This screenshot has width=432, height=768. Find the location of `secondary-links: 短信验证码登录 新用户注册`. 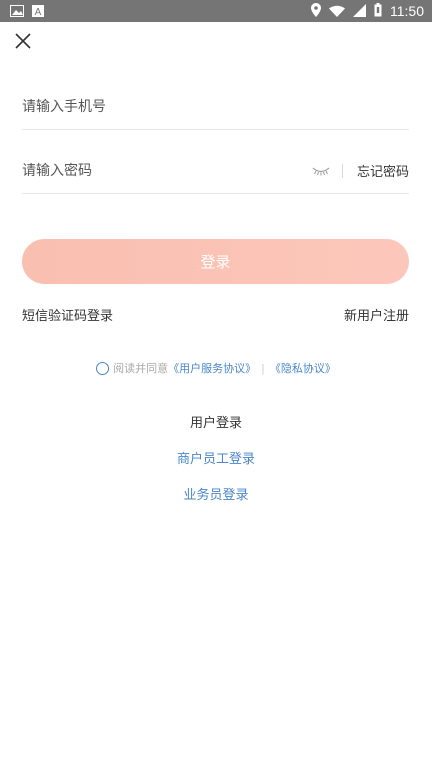

secondary-links: 短信验证码登录 新用户注册 is located at coordinates (215, 314).